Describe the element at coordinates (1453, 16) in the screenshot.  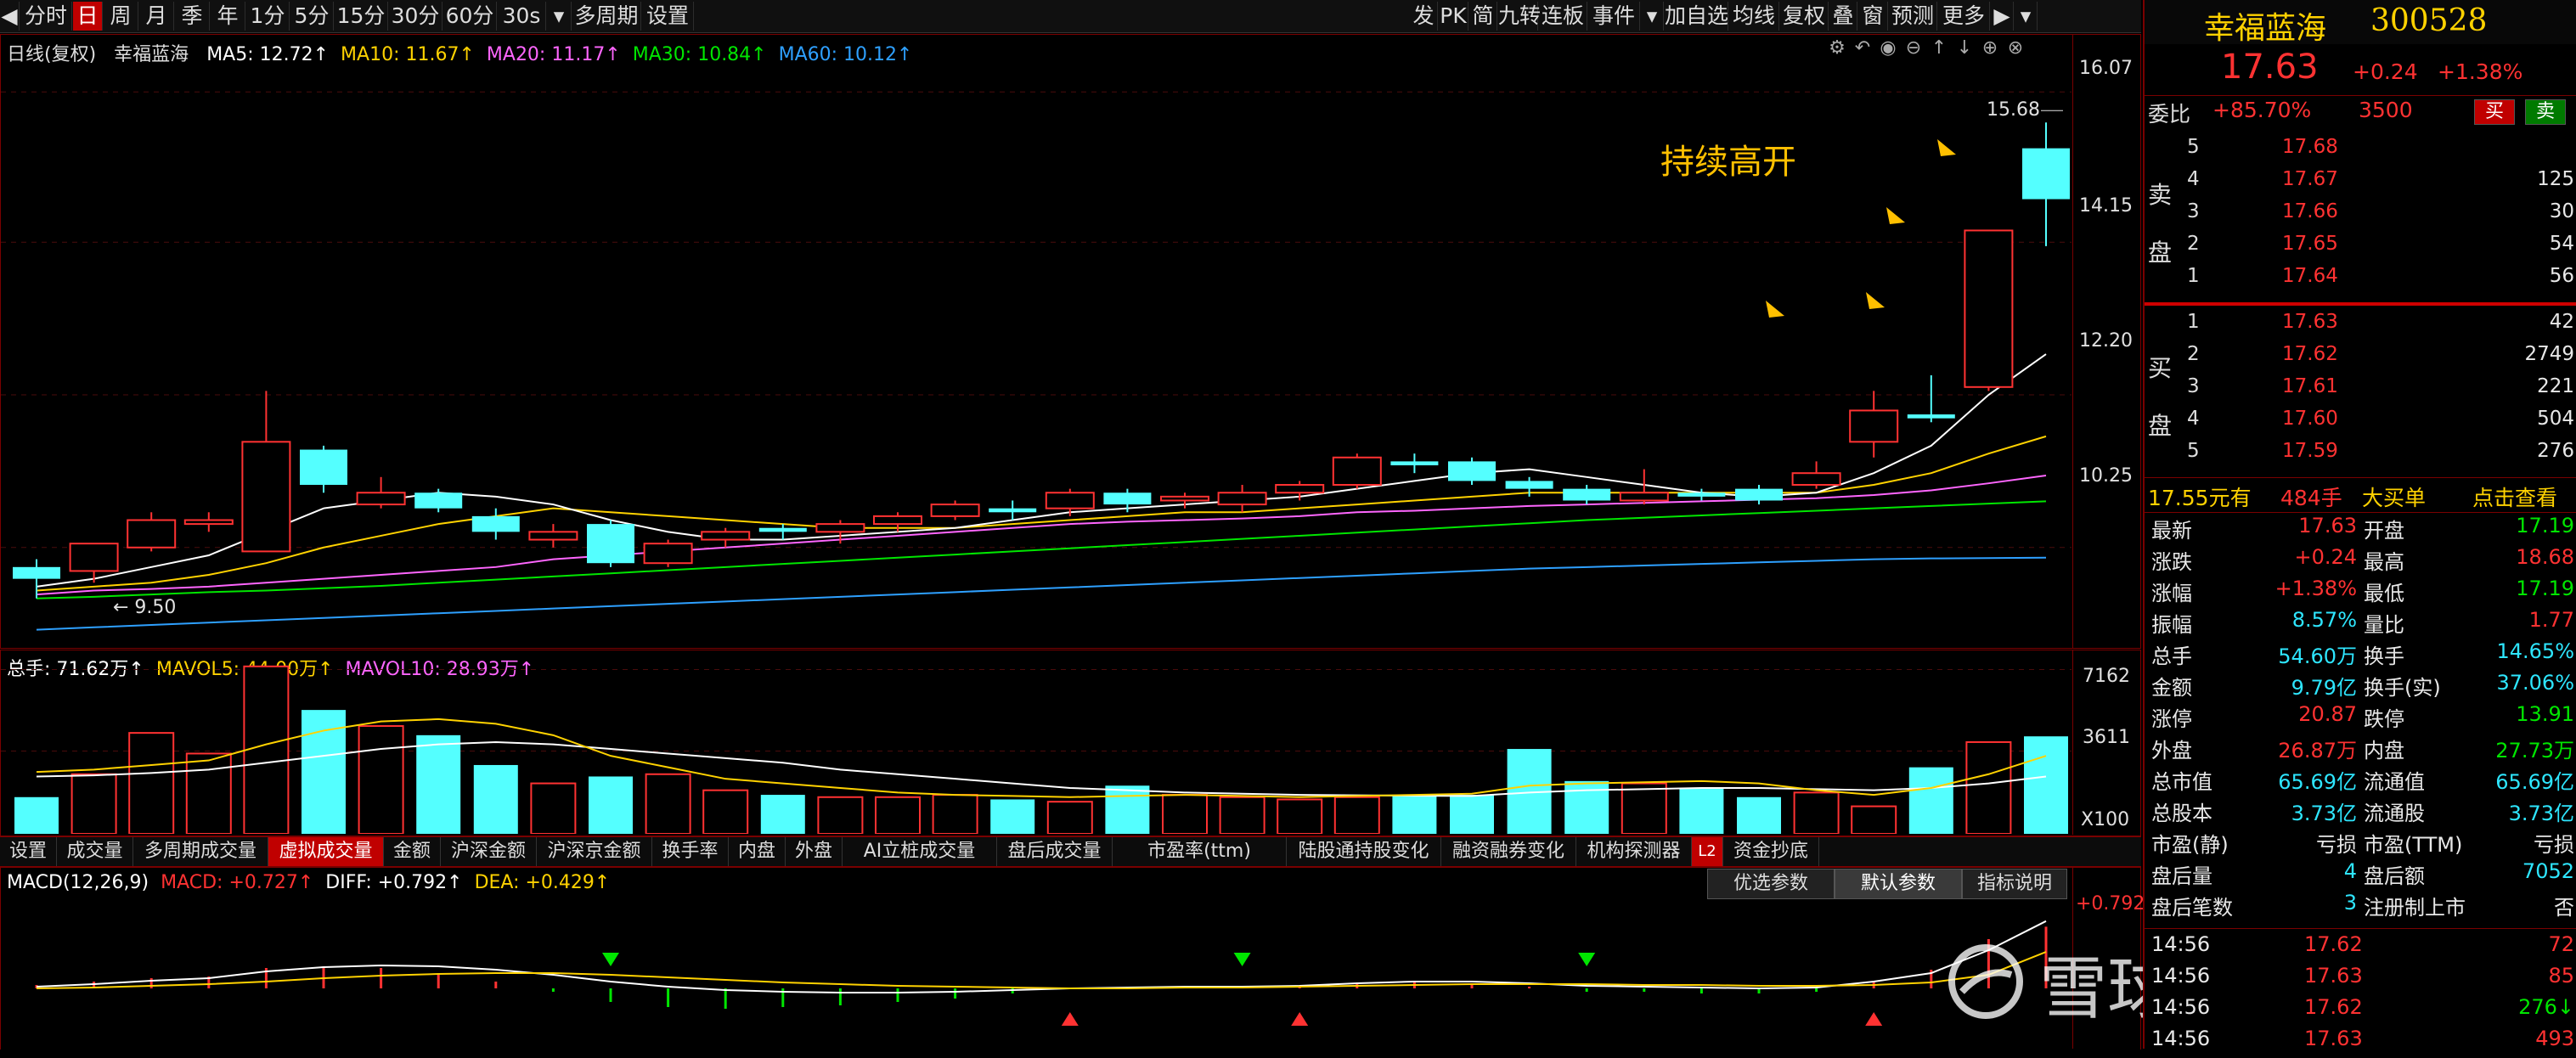
I see `toolbar-right-item-1: PK` at that location.